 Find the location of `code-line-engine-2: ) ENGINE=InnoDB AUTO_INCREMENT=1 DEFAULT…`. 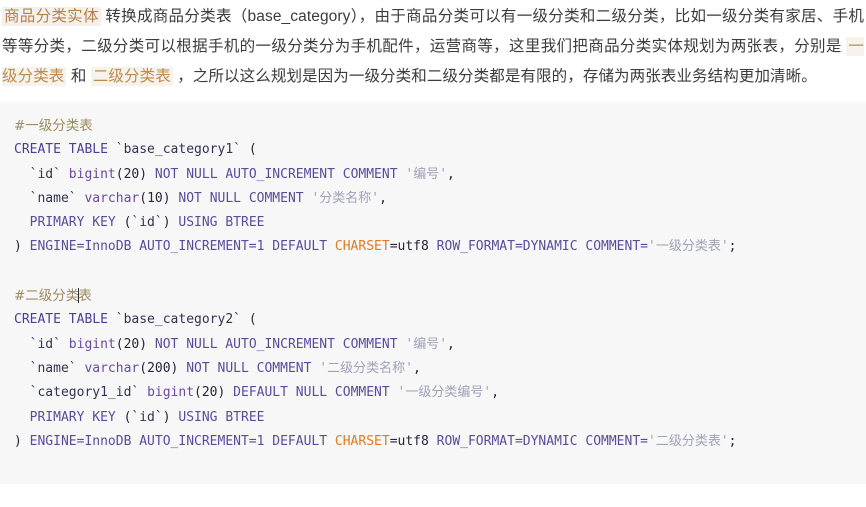

code-line-engine-2: ) ENGINE=InnoDB AUTO_INCREMENT=1 DEFAULT… is located at coordinates (375, 441).